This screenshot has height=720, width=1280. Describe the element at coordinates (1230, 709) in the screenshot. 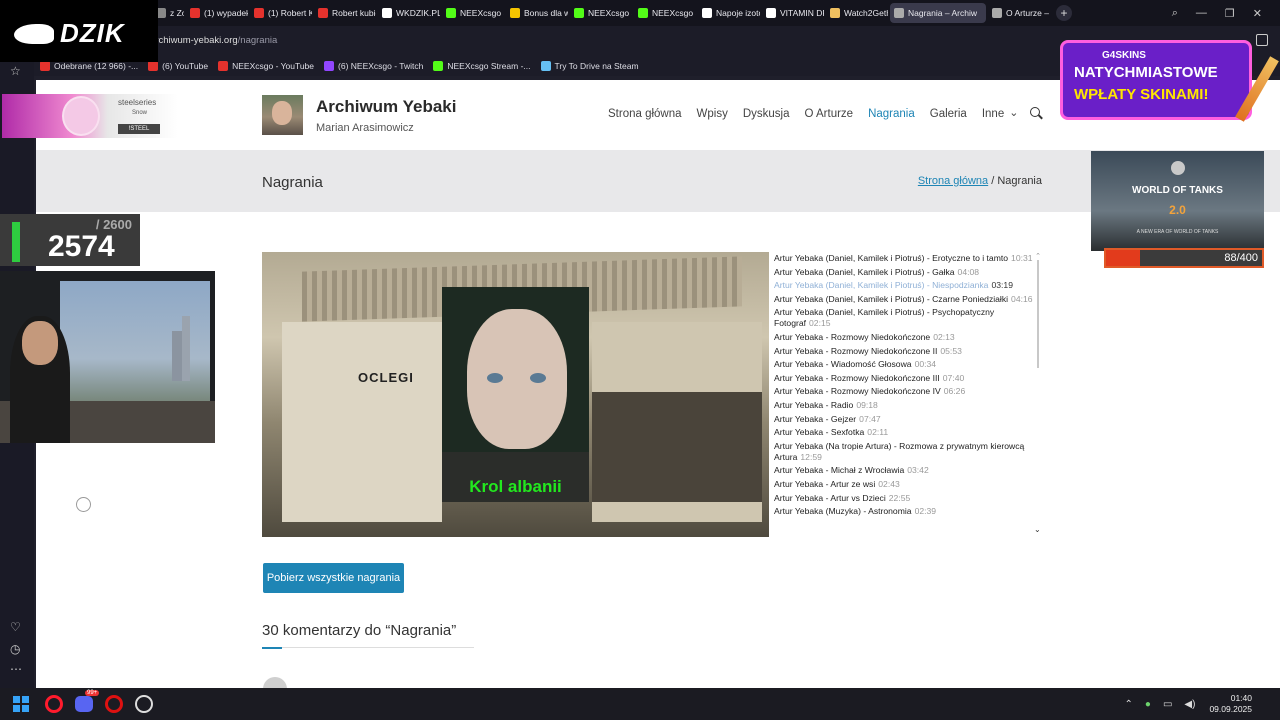

I see `clock-date: 09.09.2025` at that location.